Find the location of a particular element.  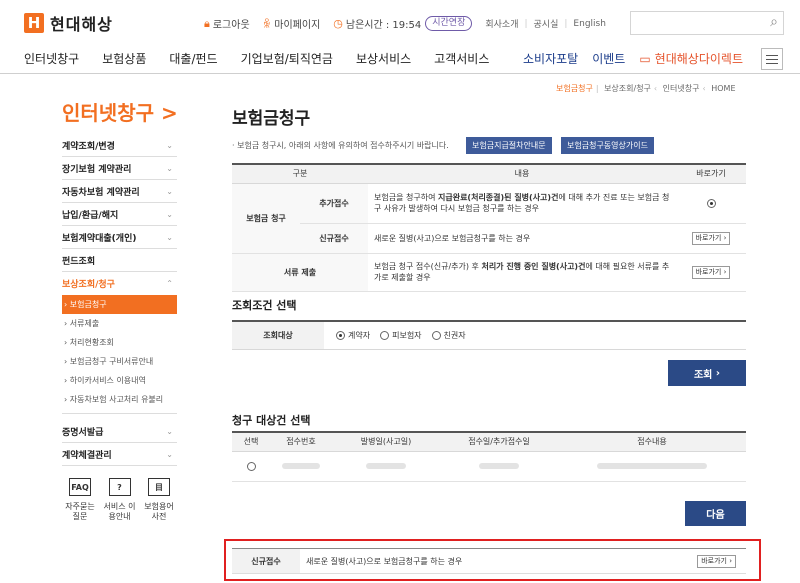

section-title-condition: 조회조건 선택 is located at coordinates (264, 305).